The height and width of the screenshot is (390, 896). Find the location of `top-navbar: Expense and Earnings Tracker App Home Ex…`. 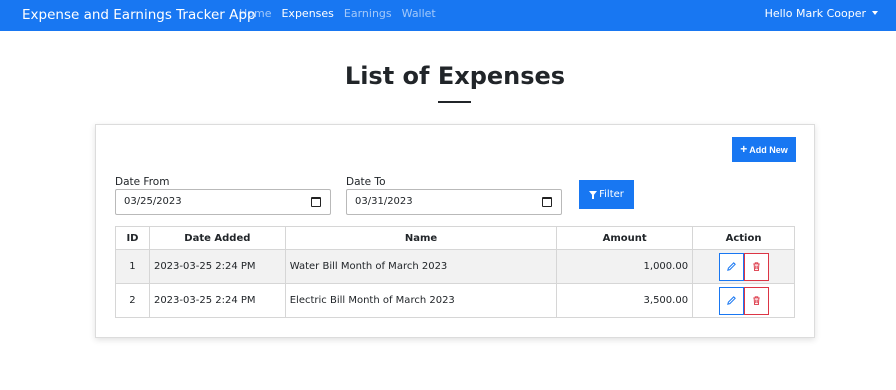

top-navbar: Expense and Earnings Tracker App Home Ex… is located at coordinates (448, 15).